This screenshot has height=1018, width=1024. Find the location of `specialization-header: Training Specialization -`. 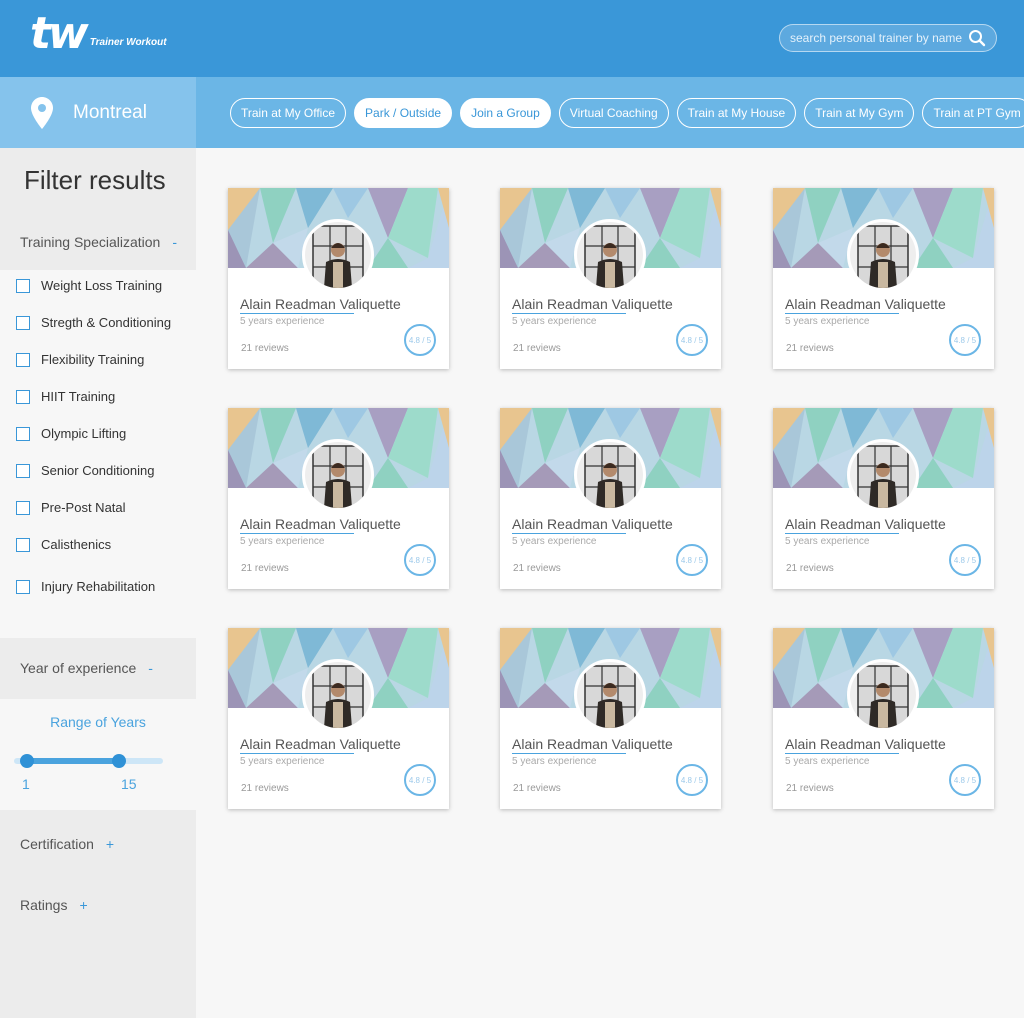

specialization-header: Training Specialization - is located at coordinates (98, 242).